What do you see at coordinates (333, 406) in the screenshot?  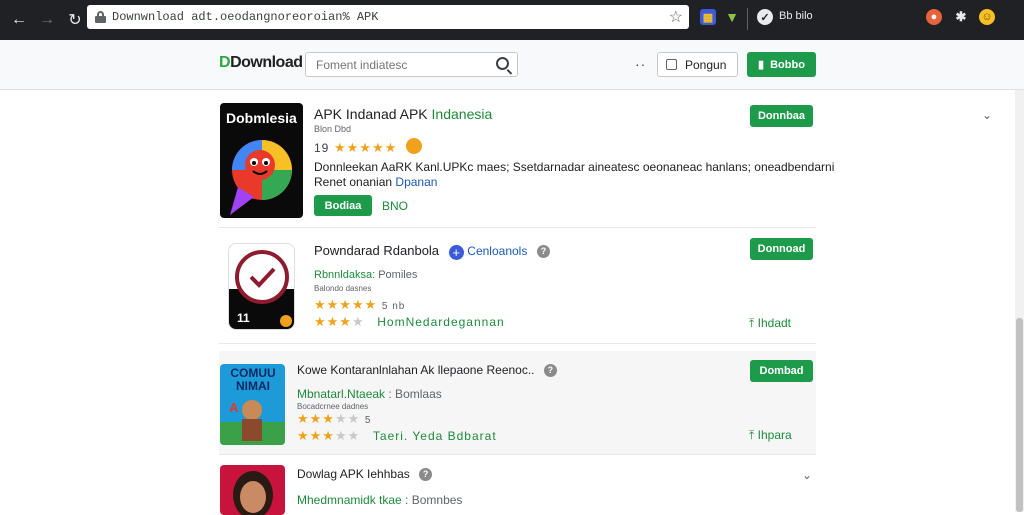 I see `app-meta: Bocadcrnee dadnes` at bounding box center [333, 406].